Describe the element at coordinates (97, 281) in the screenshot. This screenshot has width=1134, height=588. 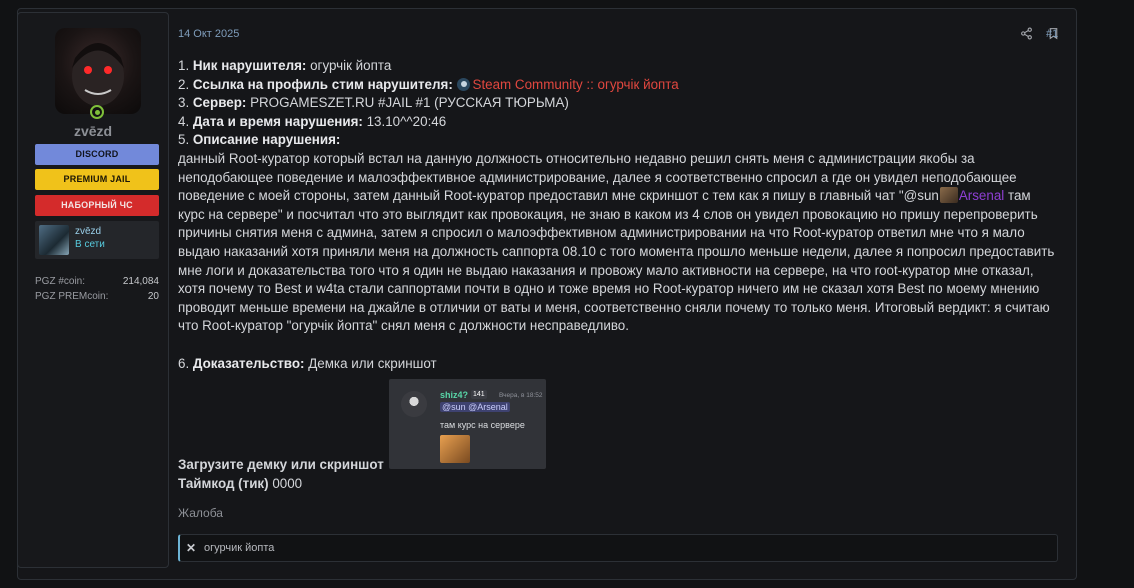
I see `stat-coin: PGZ #coin: 214,084` at that location.